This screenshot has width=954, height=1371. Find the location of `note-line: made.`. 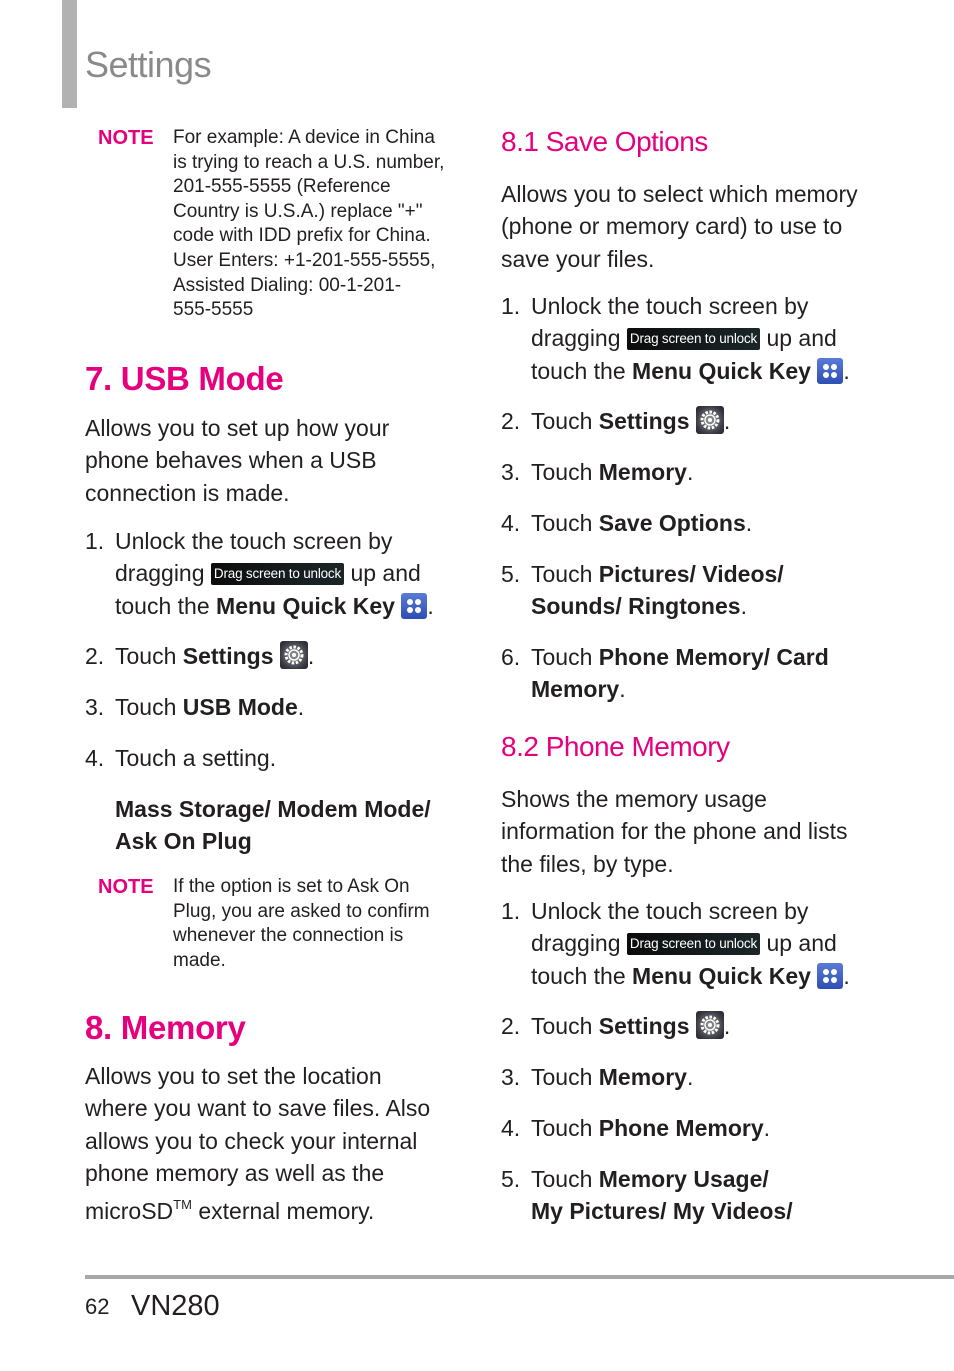

note-line: made. is located at coordinates (199, 960).